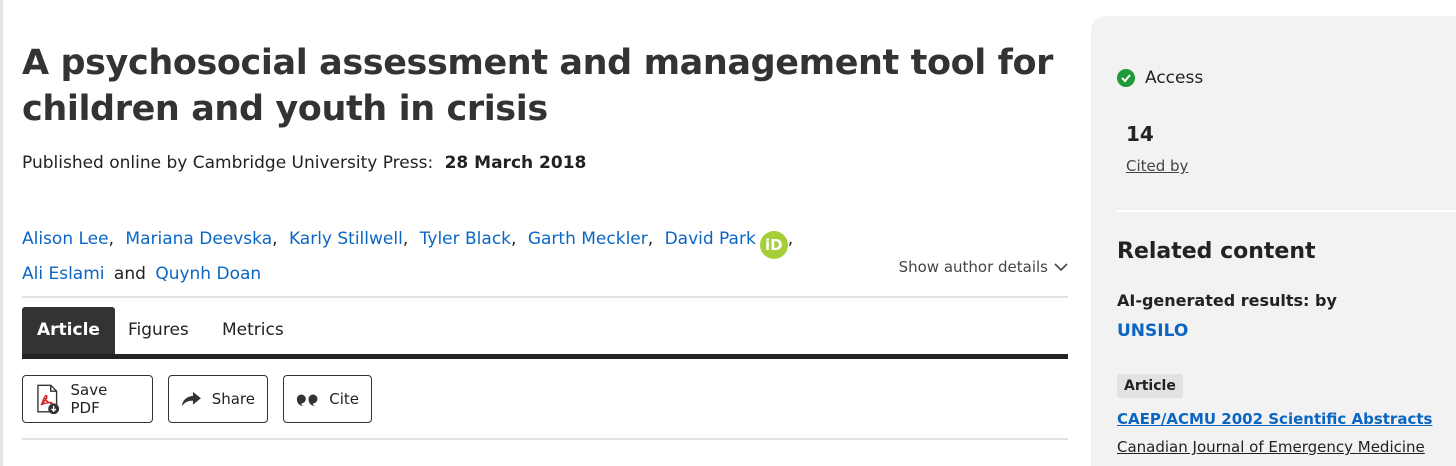 Image resolution: width=1456 pixels, height=466 pixels. I want to click on save-pdf-label: Save PDF, so click(89, 399).